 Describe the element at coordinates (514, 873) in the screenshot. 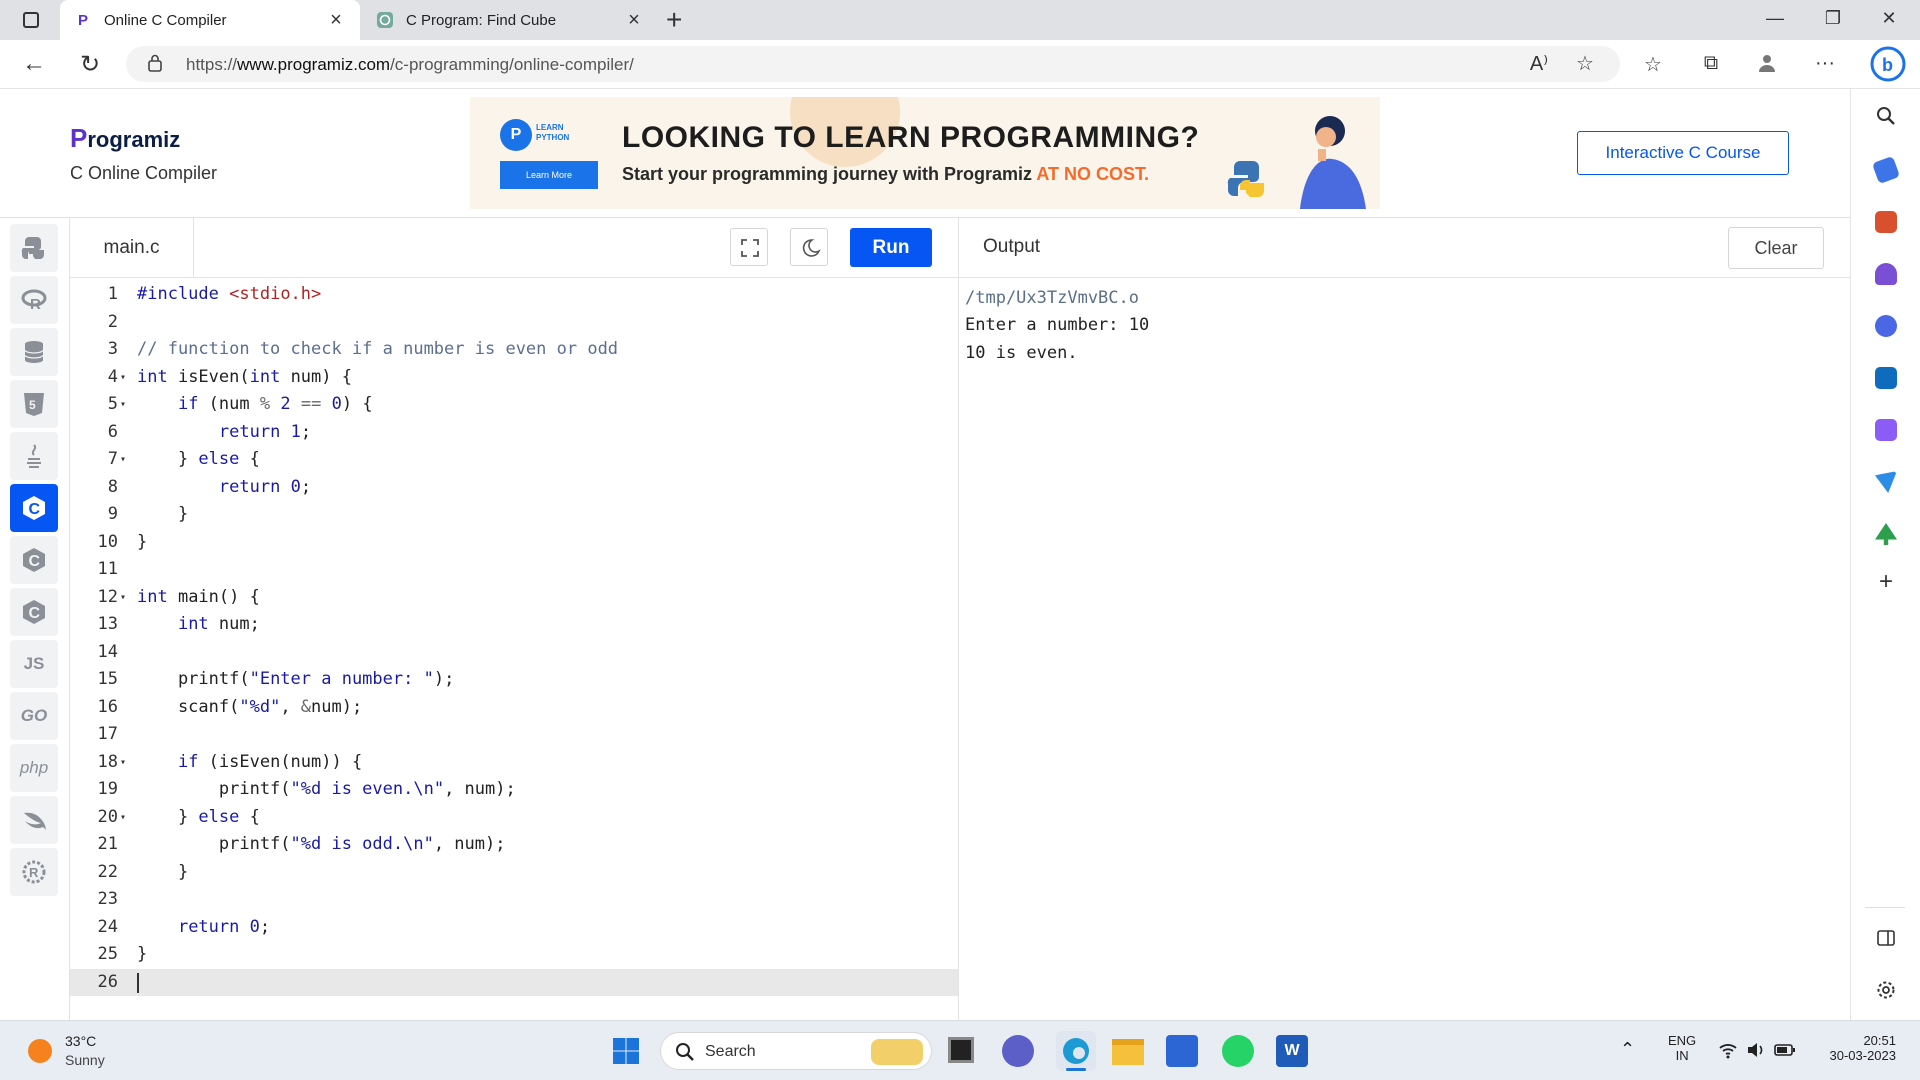

I see `code-line: 22 }` at that location.